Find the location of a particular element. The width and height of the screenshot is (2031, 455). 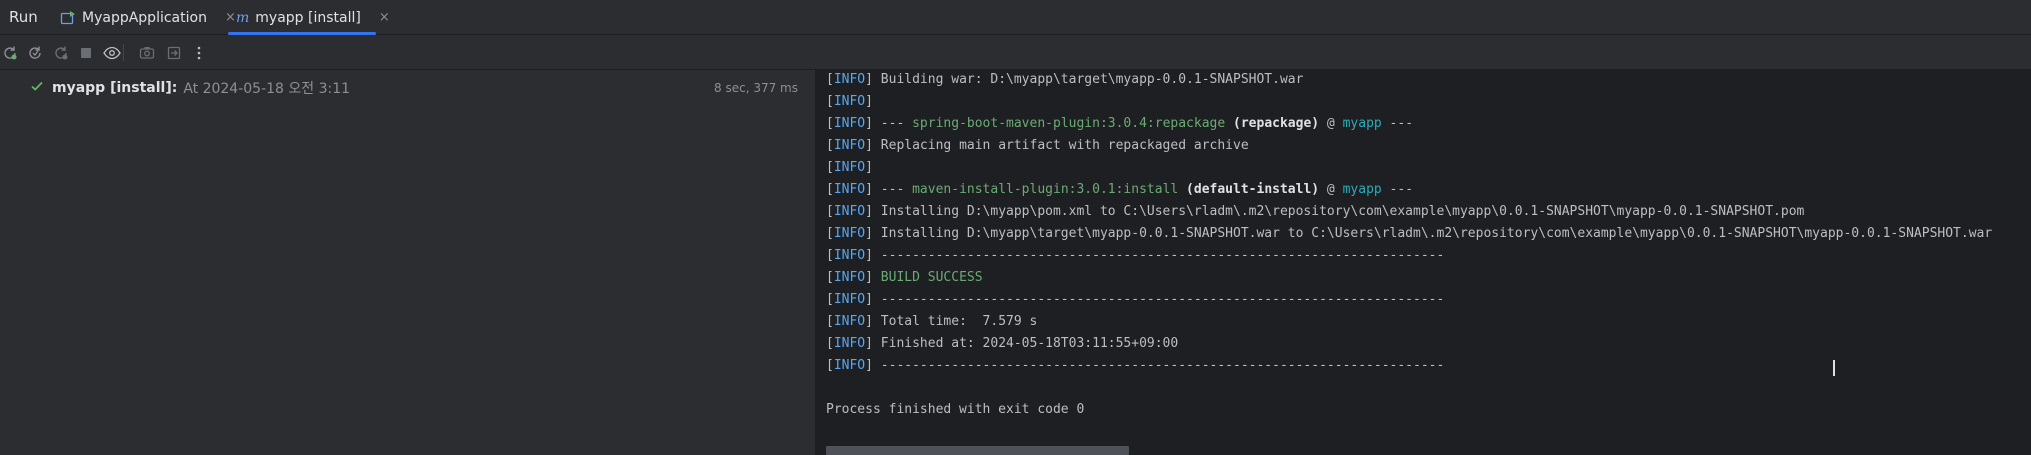

console-text: BUILD SUCCESS is located at coordinates (931, 277).